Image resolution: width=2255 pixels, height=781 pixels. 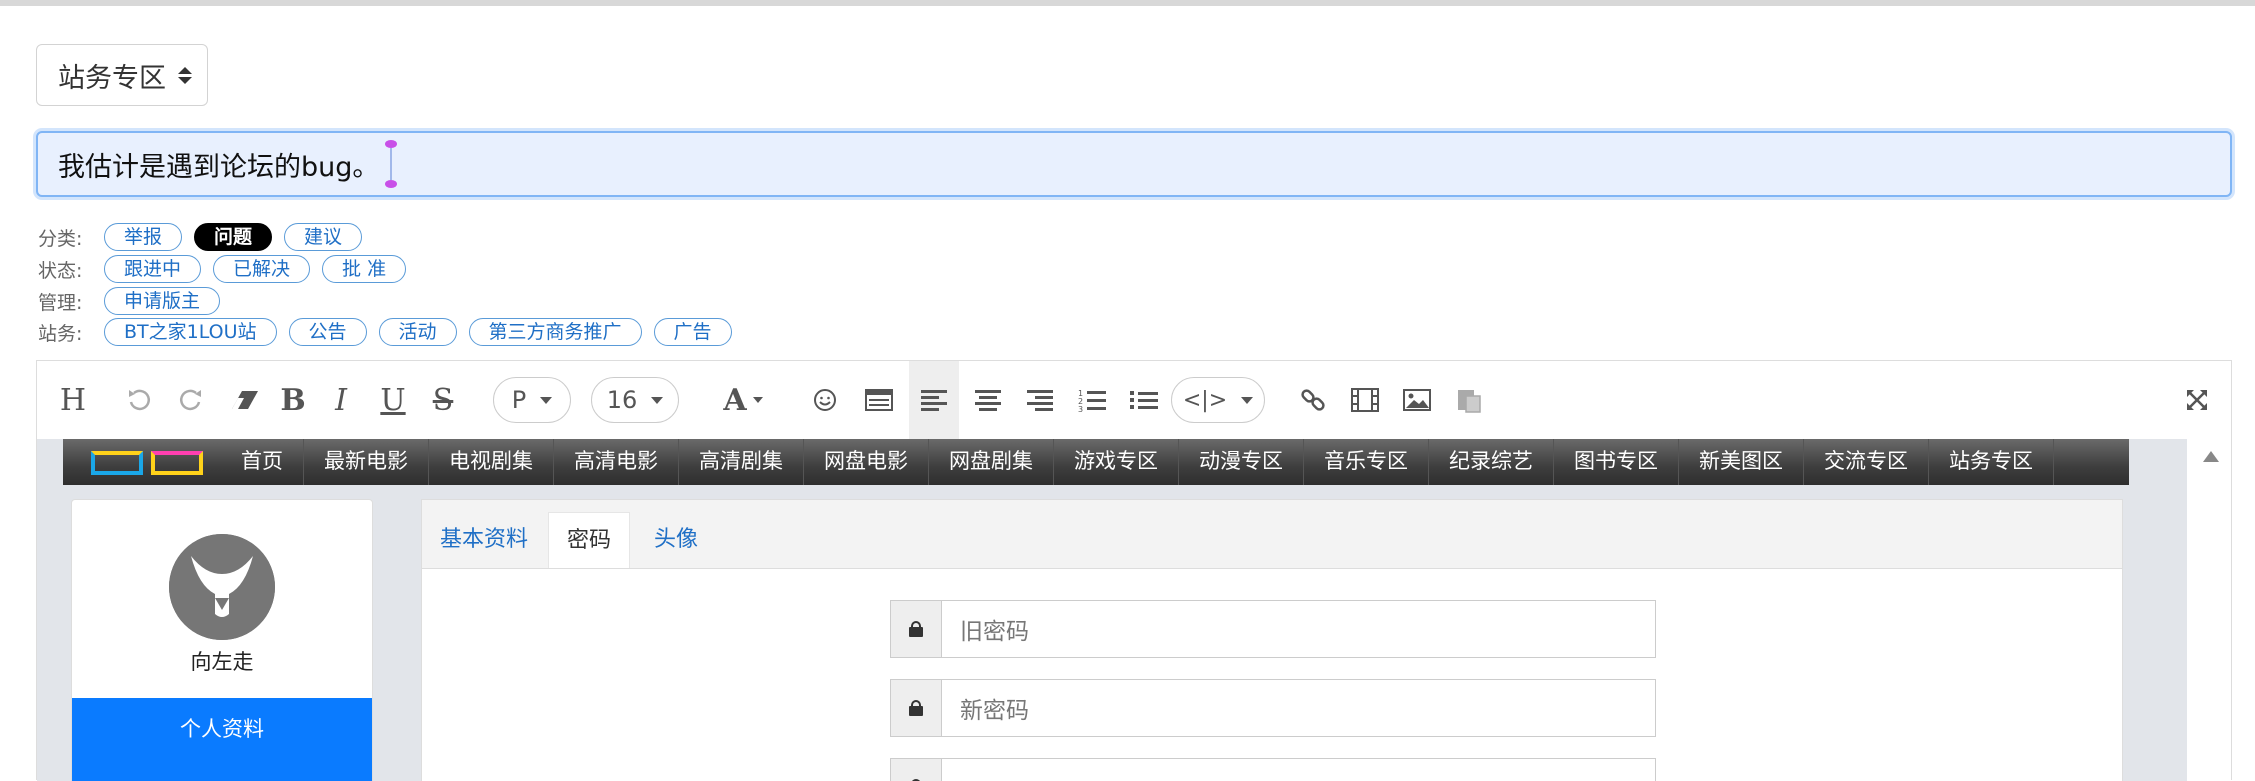 I want to click on emoji-icon, so click(x=825, y=400).